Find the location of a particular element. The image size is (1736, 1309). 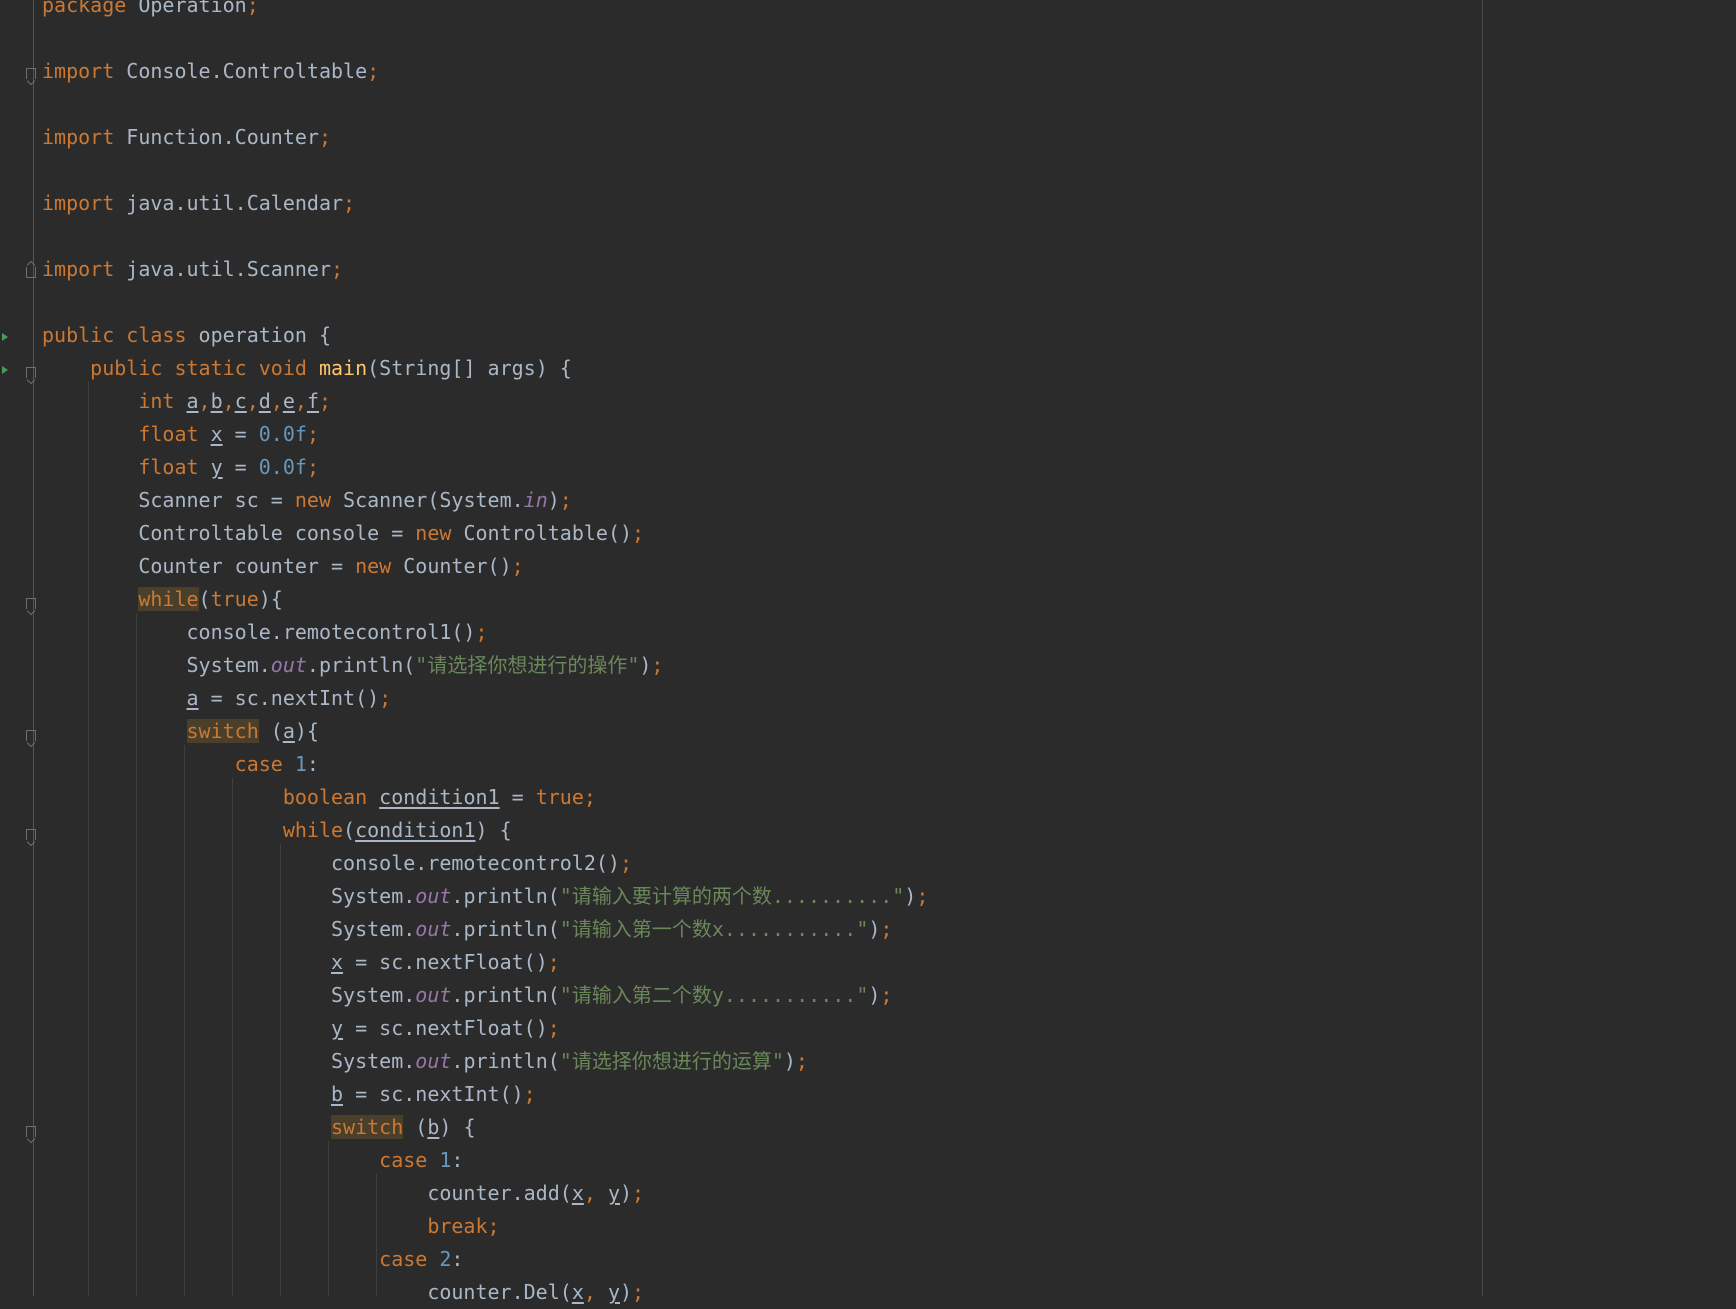

code-line: case 2: is located at coordinates (889, 1259).